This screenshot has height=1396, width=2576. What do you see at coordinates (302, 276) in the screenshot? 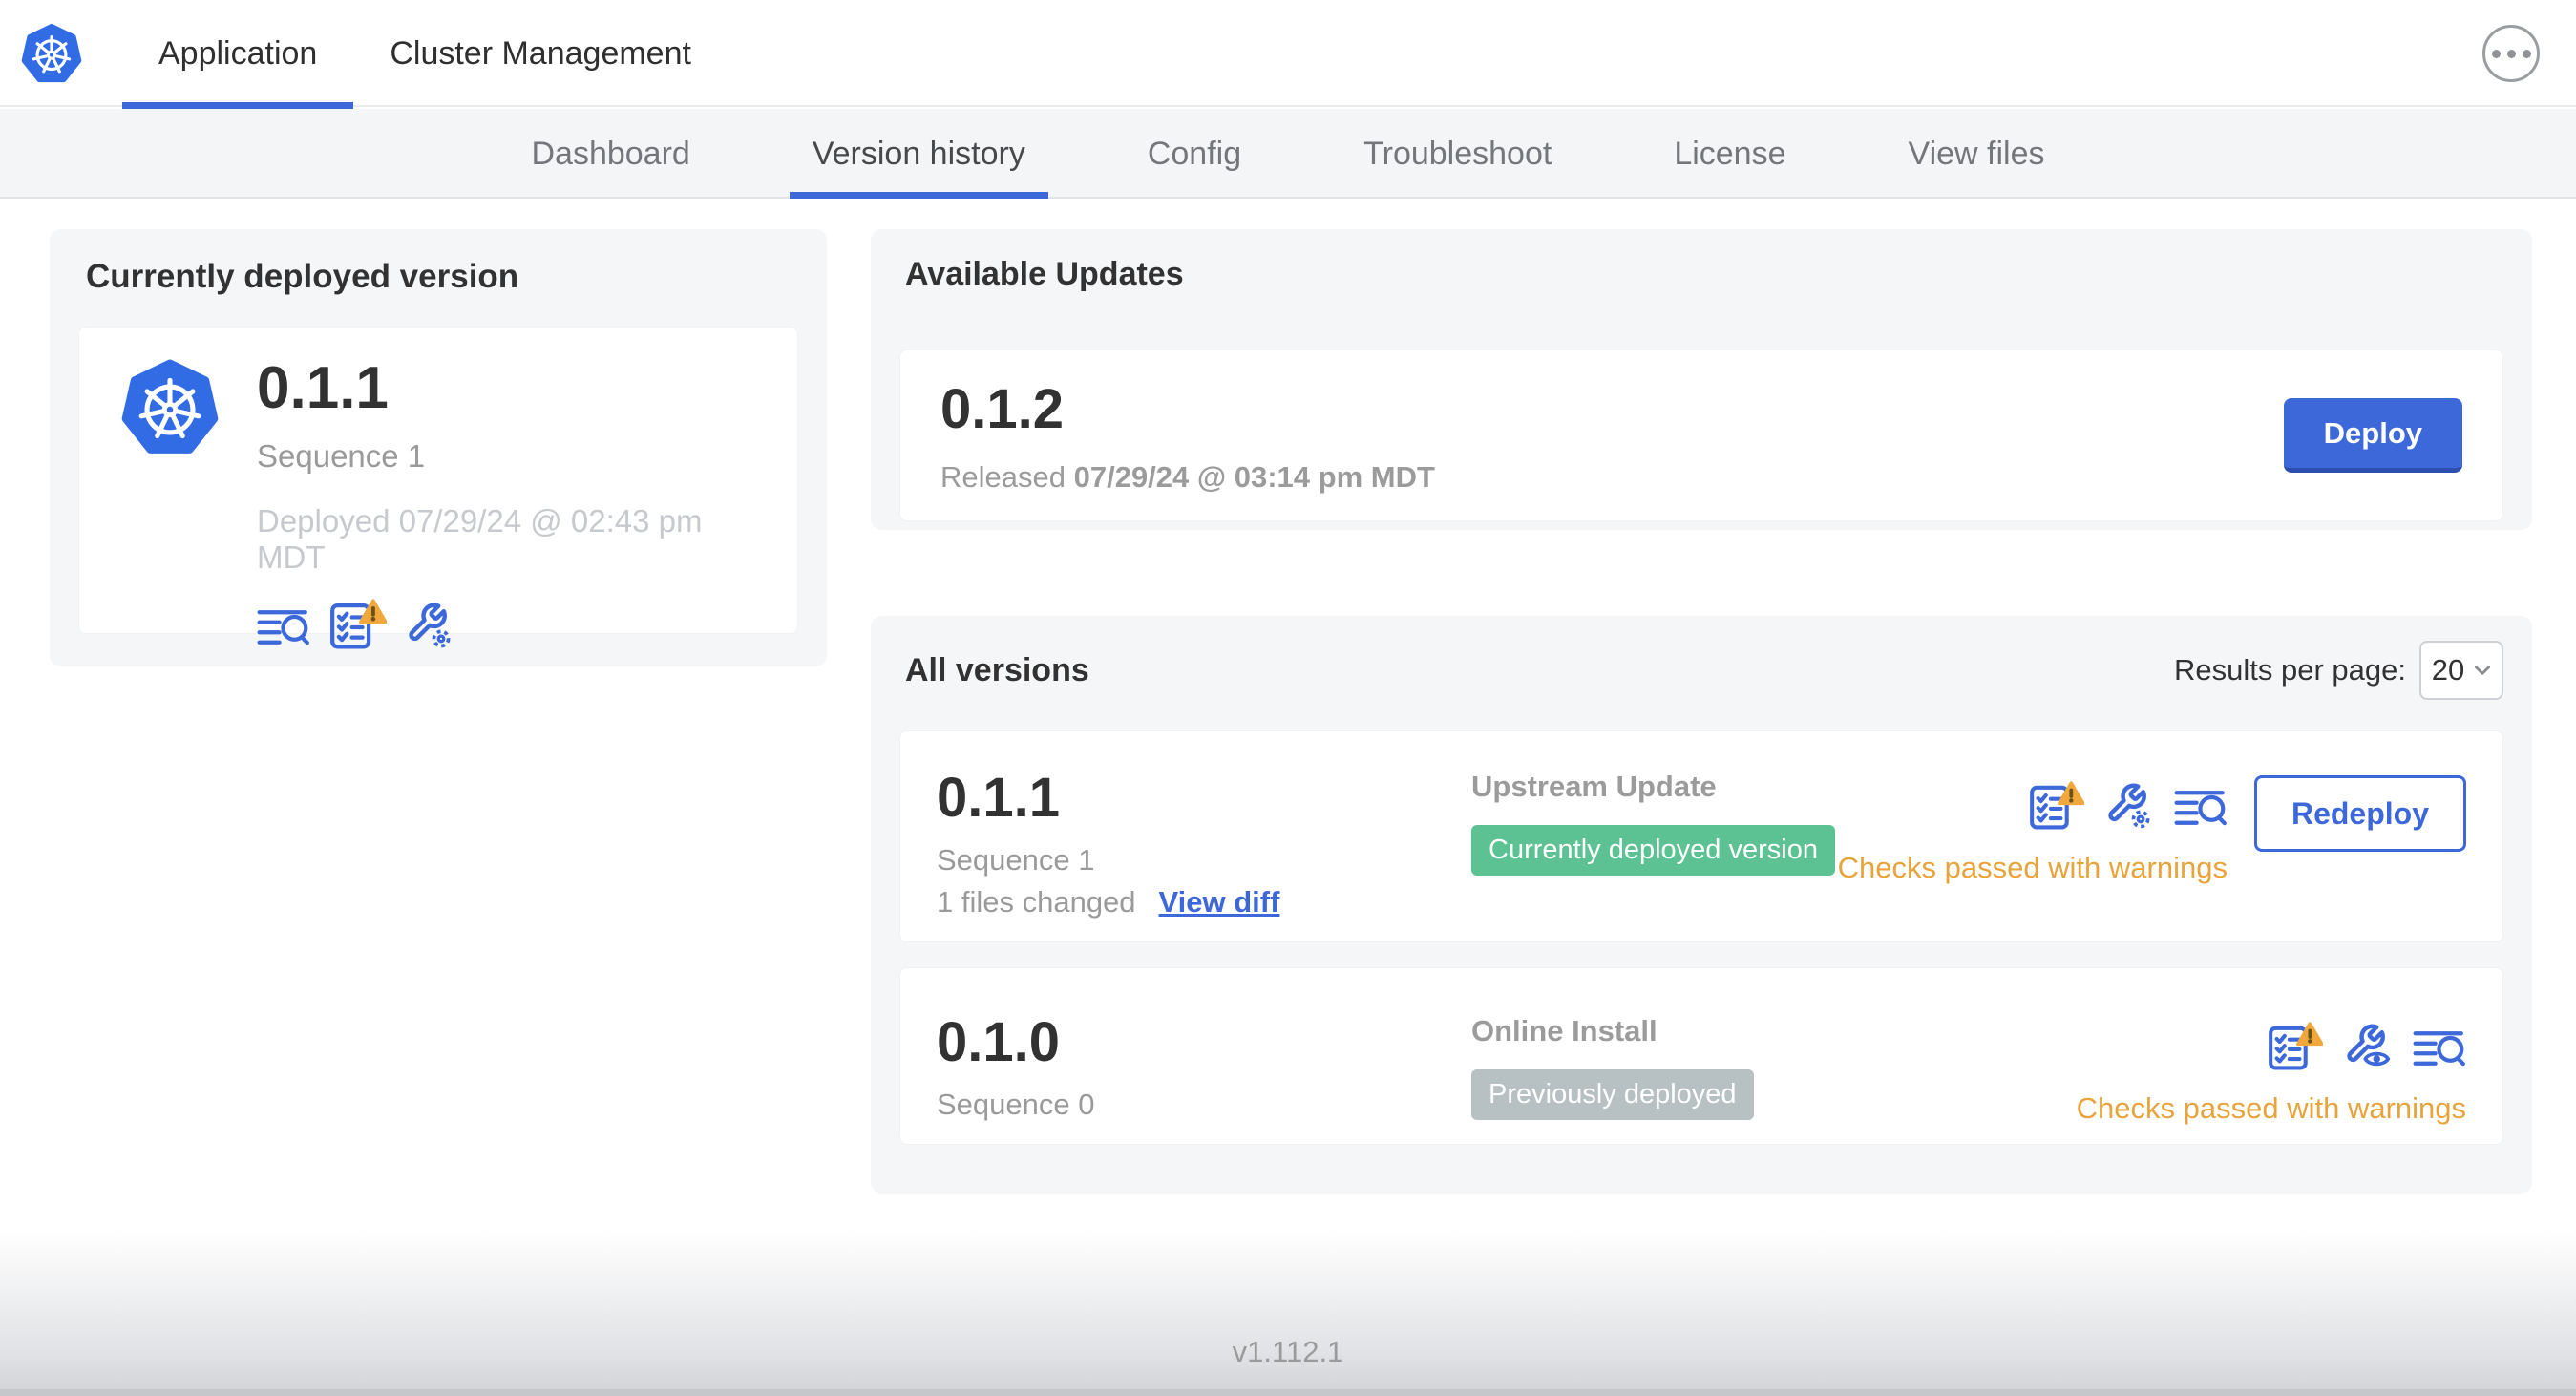
I see `current-version-title: Currently deployed version` at bounding box center [302, 276].